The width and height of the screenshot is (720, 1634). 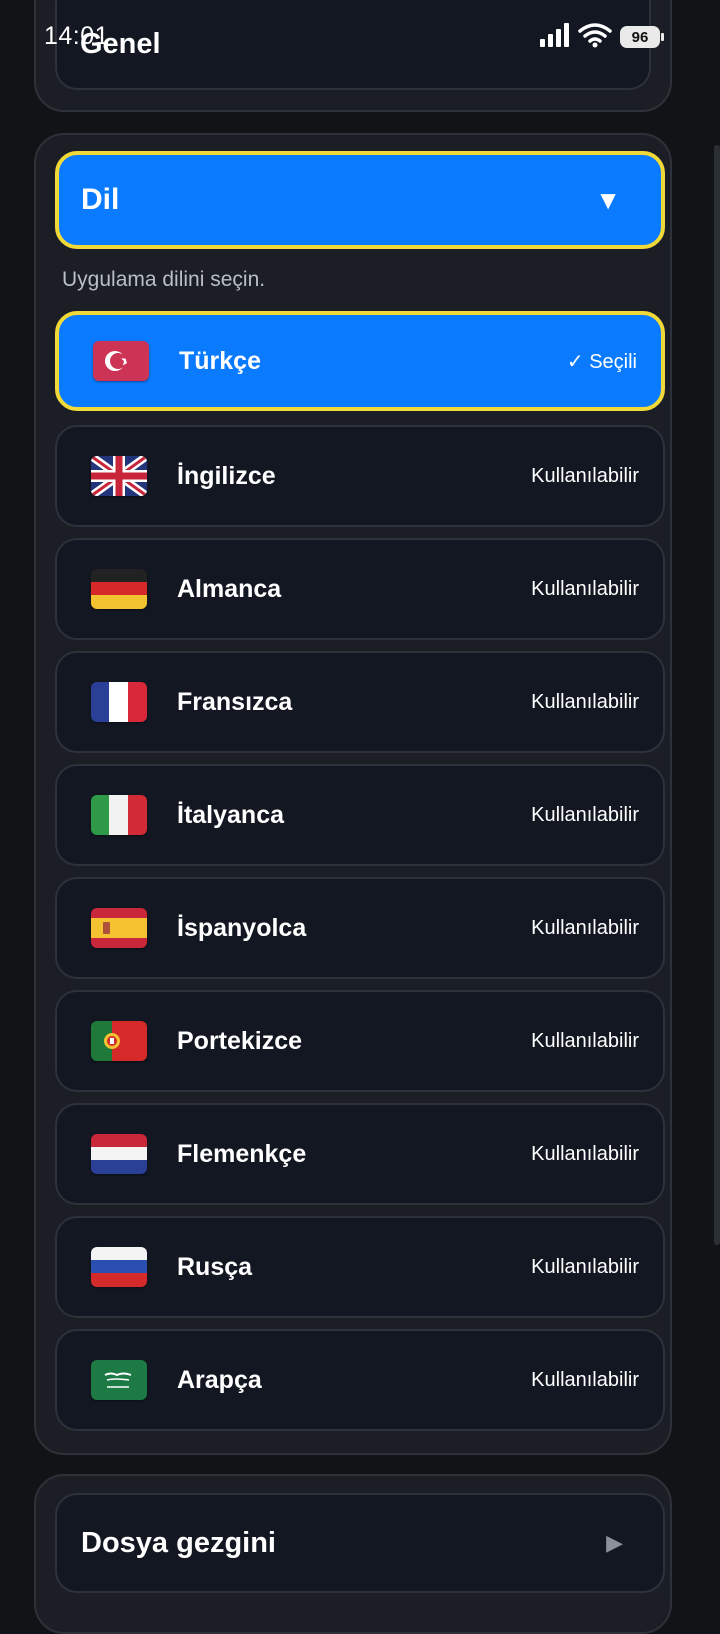 What do you see at coordinates (595, 37) in the screenshot?
I see `wifi-icon` at bounding box center [595, 37].